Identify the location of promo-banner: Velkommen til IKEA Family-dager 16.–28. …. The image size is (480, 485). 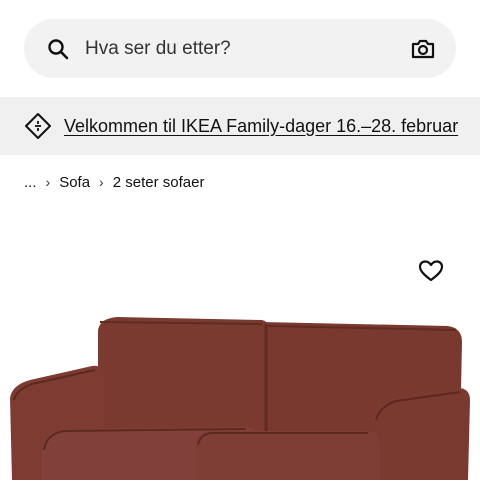
(240, 126).